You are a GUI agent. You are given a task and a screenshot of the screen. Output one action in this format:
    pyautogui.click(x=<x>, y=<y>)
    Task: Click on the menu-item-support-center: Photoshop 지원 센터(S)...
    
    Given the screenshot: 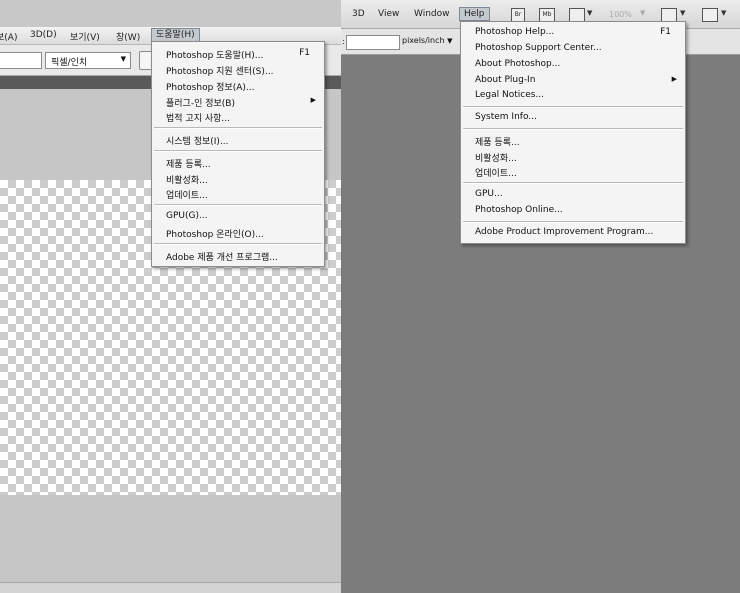 What is the action you would take?
    pyautogui.click(x=238, y=69)
    